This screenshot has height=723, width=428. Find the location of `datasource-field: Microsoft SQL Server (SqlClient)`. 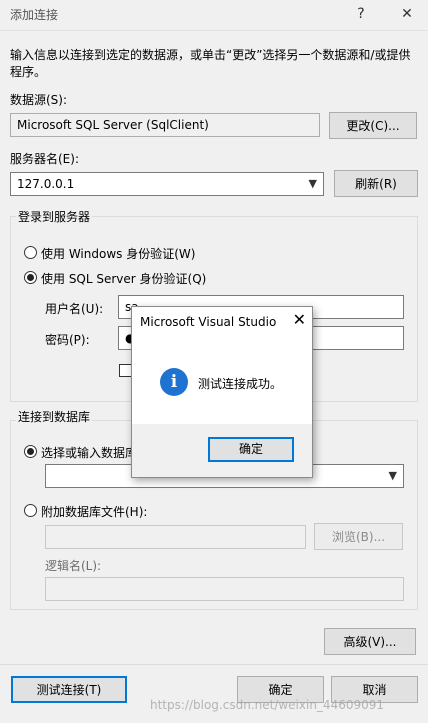

datasource-field: Microsoft SQL Server (SqlClient) is located at coordinates (165, 125).